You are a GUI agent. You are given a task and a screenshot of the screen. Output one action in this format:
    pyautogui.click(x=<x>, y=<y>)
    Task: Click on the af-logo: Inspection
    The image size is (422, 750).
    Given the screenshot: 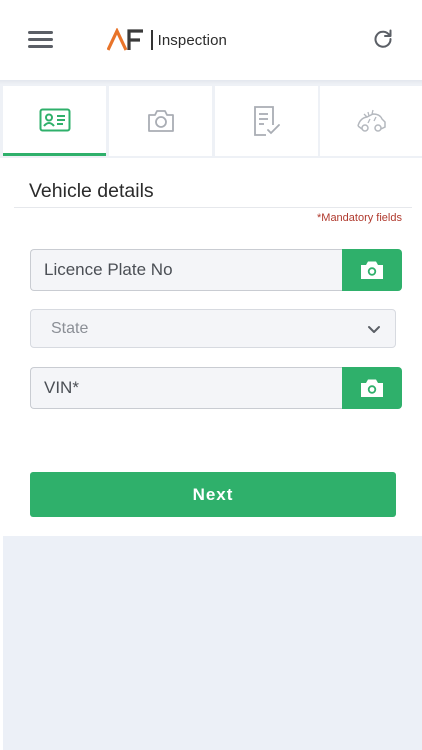 What is the action you would take?
    pyautogui.click(x=167, y=40)
    